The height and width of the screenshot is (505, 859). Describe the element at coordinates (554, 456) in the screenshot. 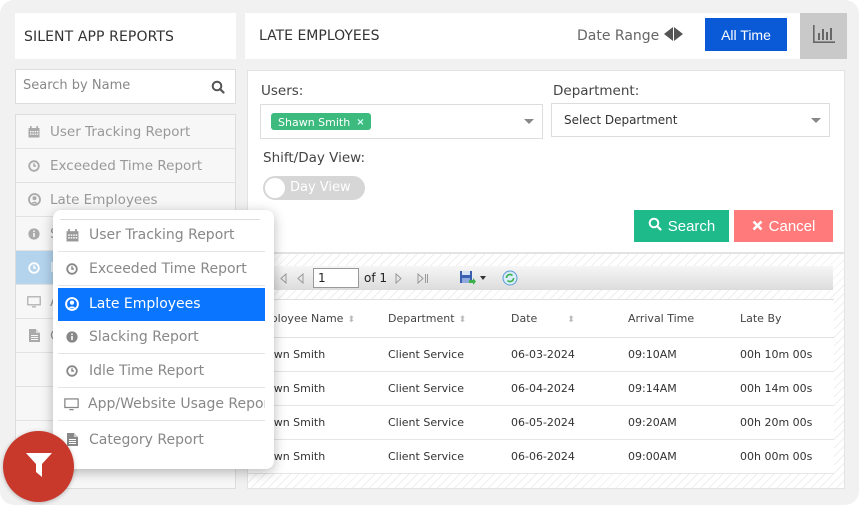

I see `table-cell: 06-06-2024` at that location.